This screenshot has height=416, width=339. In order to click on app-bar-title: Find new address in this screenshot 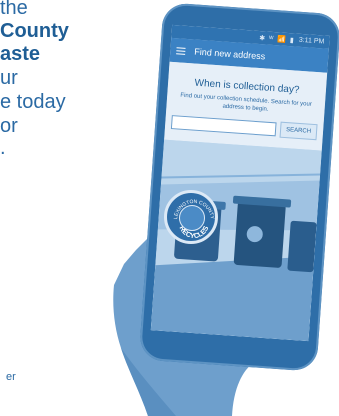, I will do `click(229, 54)`.